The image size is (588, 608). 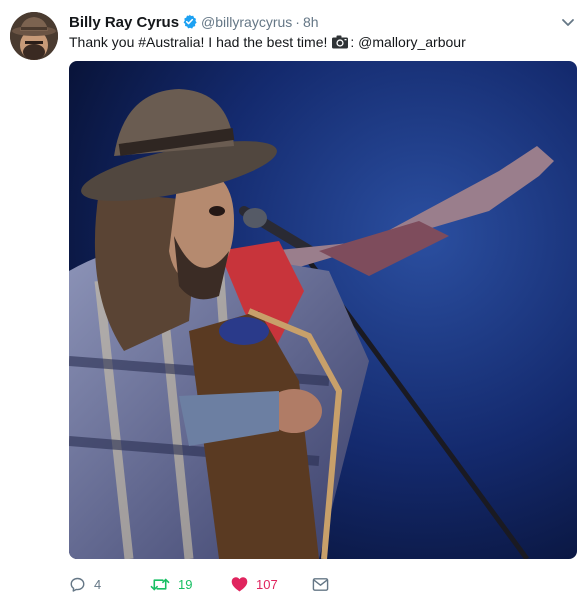 I want to click on reply-icon, so click(x=77, y=584).